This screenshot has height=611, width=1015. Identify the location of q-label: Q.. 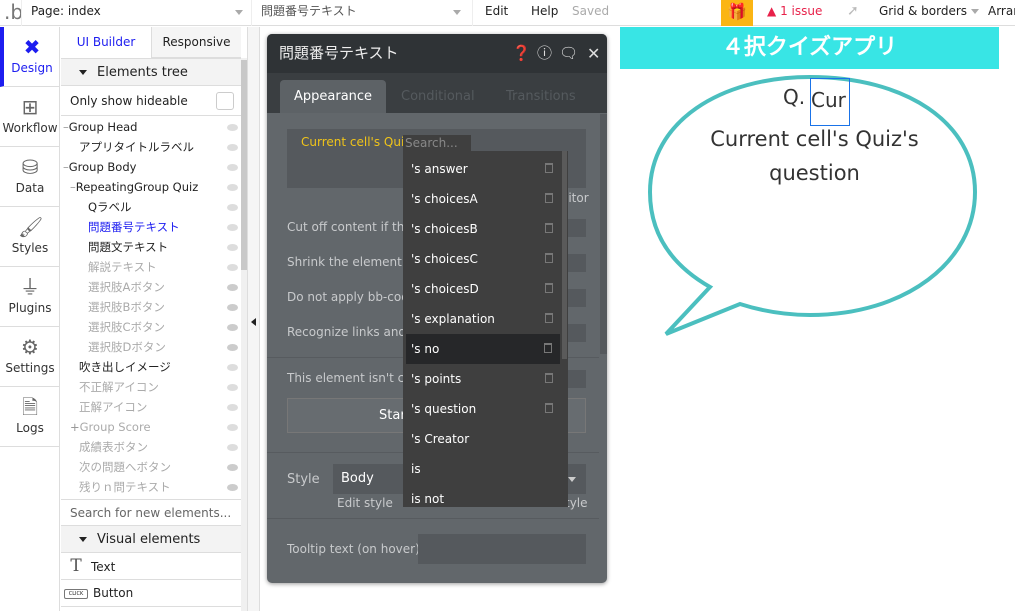
(794, 97).